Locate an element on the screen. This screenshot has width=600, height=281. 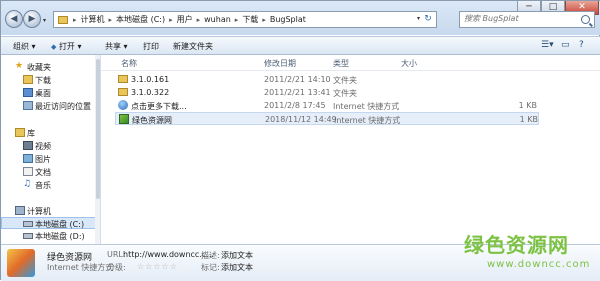
file-thumbnail-icon is located at coordinates (21, 263).